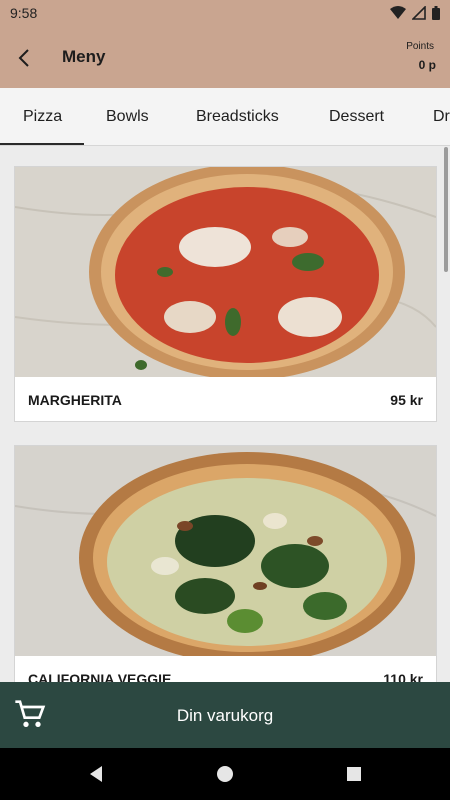 The image size is (450, 800). Describe the element at coordinates (356, 116) in the screenshot. I see `tab-dessert: Dessert` at that location.